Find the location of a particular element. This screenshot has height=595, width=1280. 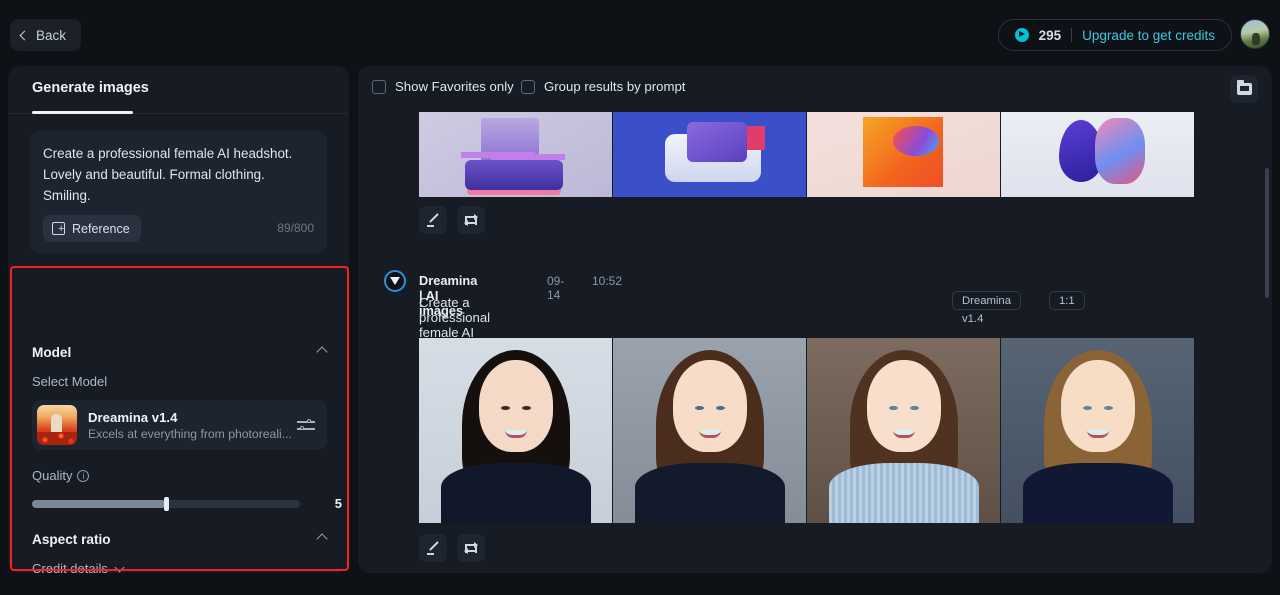

tab-active-indicator is located at coordinates (82, 112).